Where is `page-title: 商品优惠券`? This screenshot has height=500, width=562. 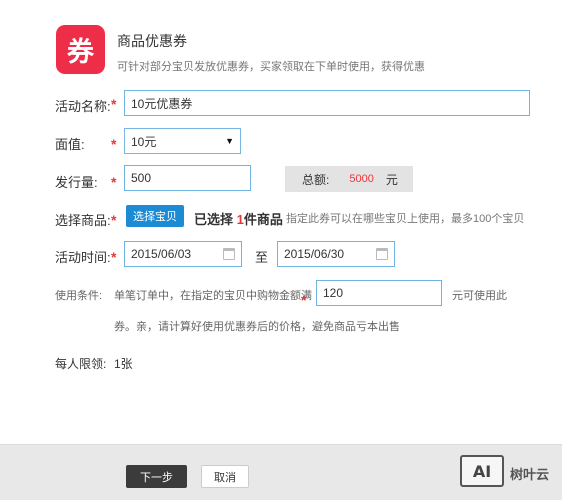 page-title: 商品优惠券 is located at coordinates (152, 41).